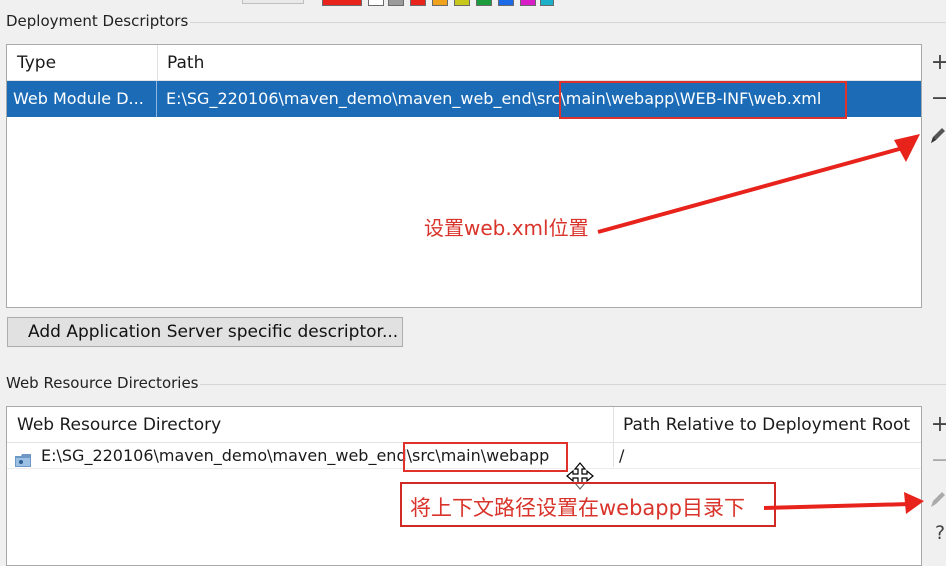 This screenshot has width=946, height=566. What do you see at coordinates (937, 62) in the screenshot?
I see `add-descriptor-icon: +` at bounding box center [937, 62].